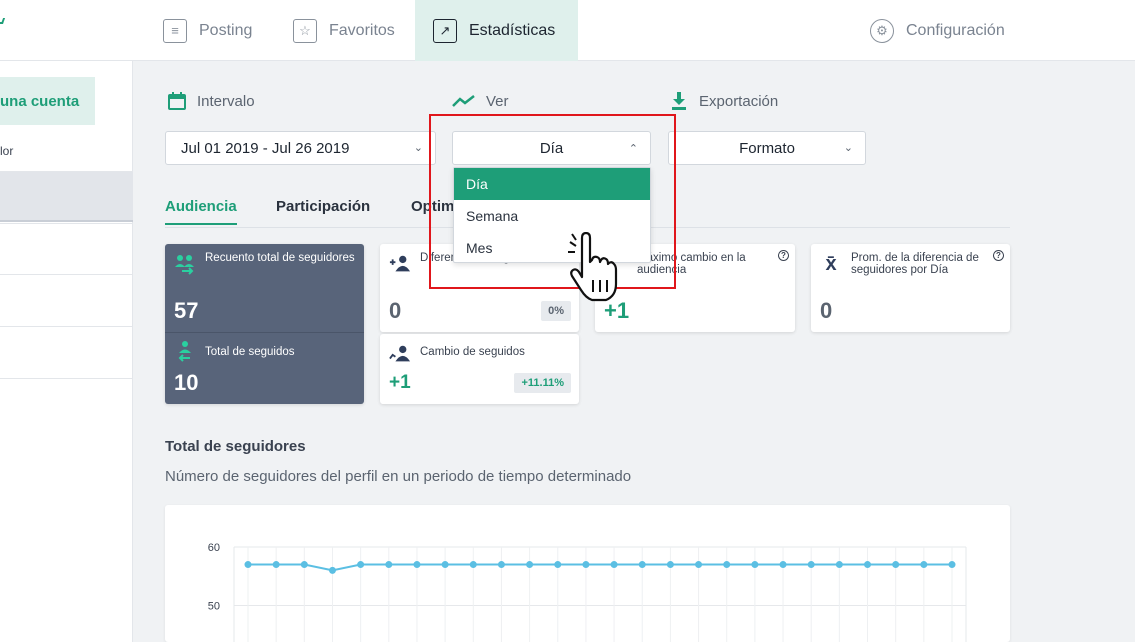 The width and height of the screenshot is (1135, 642). What do you see at coordinates (400, 382) in the screenshot?
I see `following-change-value: +1` at bounding box center [400, 382].